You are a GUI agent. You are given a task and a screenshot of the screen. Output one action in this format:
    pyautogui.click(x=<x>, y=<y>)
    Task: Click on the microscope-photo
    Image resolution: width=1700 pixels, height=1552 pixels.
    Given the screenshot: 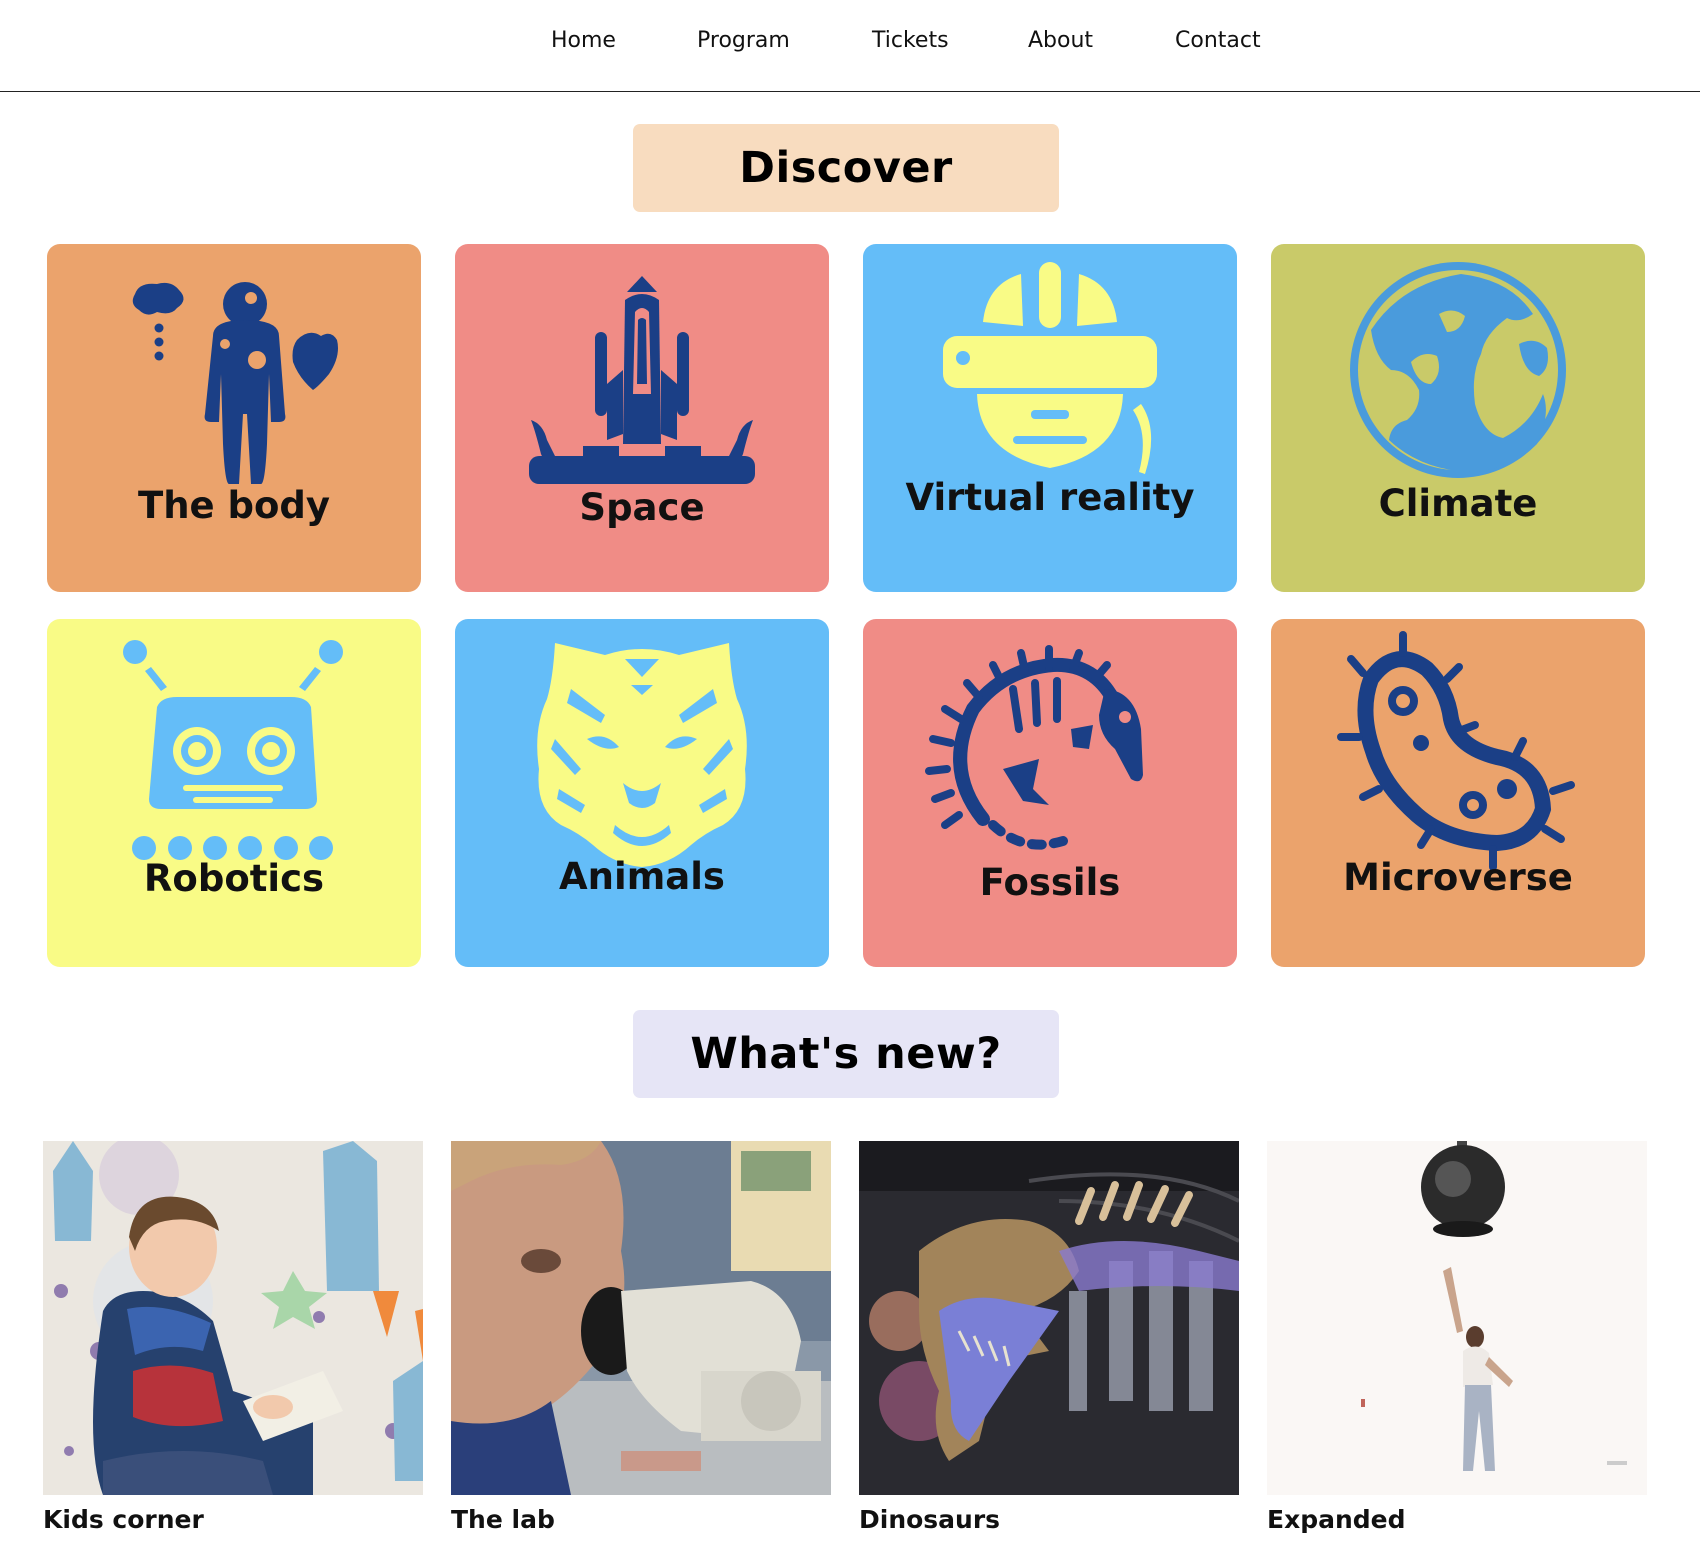 What is the action you would take?
    pyautogui.click(x=641, y=1318)
    